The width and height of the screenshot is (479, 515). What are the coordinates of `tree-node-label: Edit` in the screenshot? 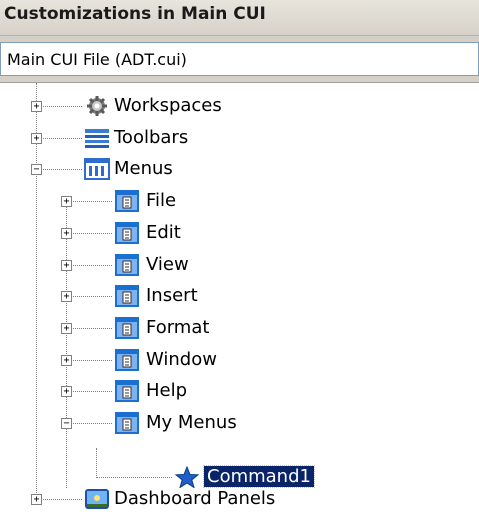 It's located at (163, 232).